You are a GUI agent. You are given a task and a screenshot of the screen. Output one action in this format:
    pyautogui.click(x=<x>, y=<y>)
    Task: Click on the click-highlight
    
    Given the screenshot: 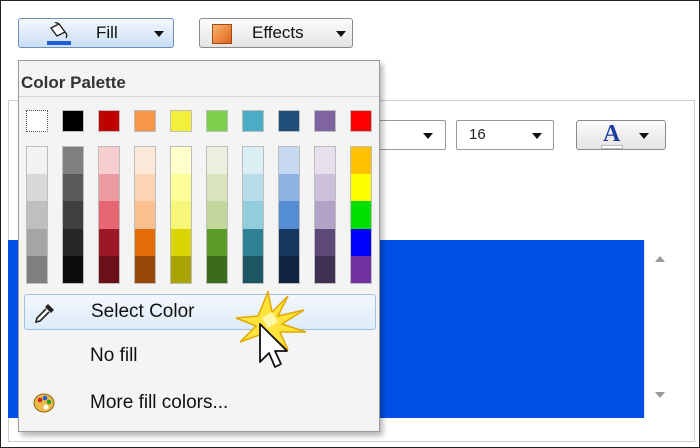 What is the action you would take?
    pyautogui.click(x=271, y=328)
    